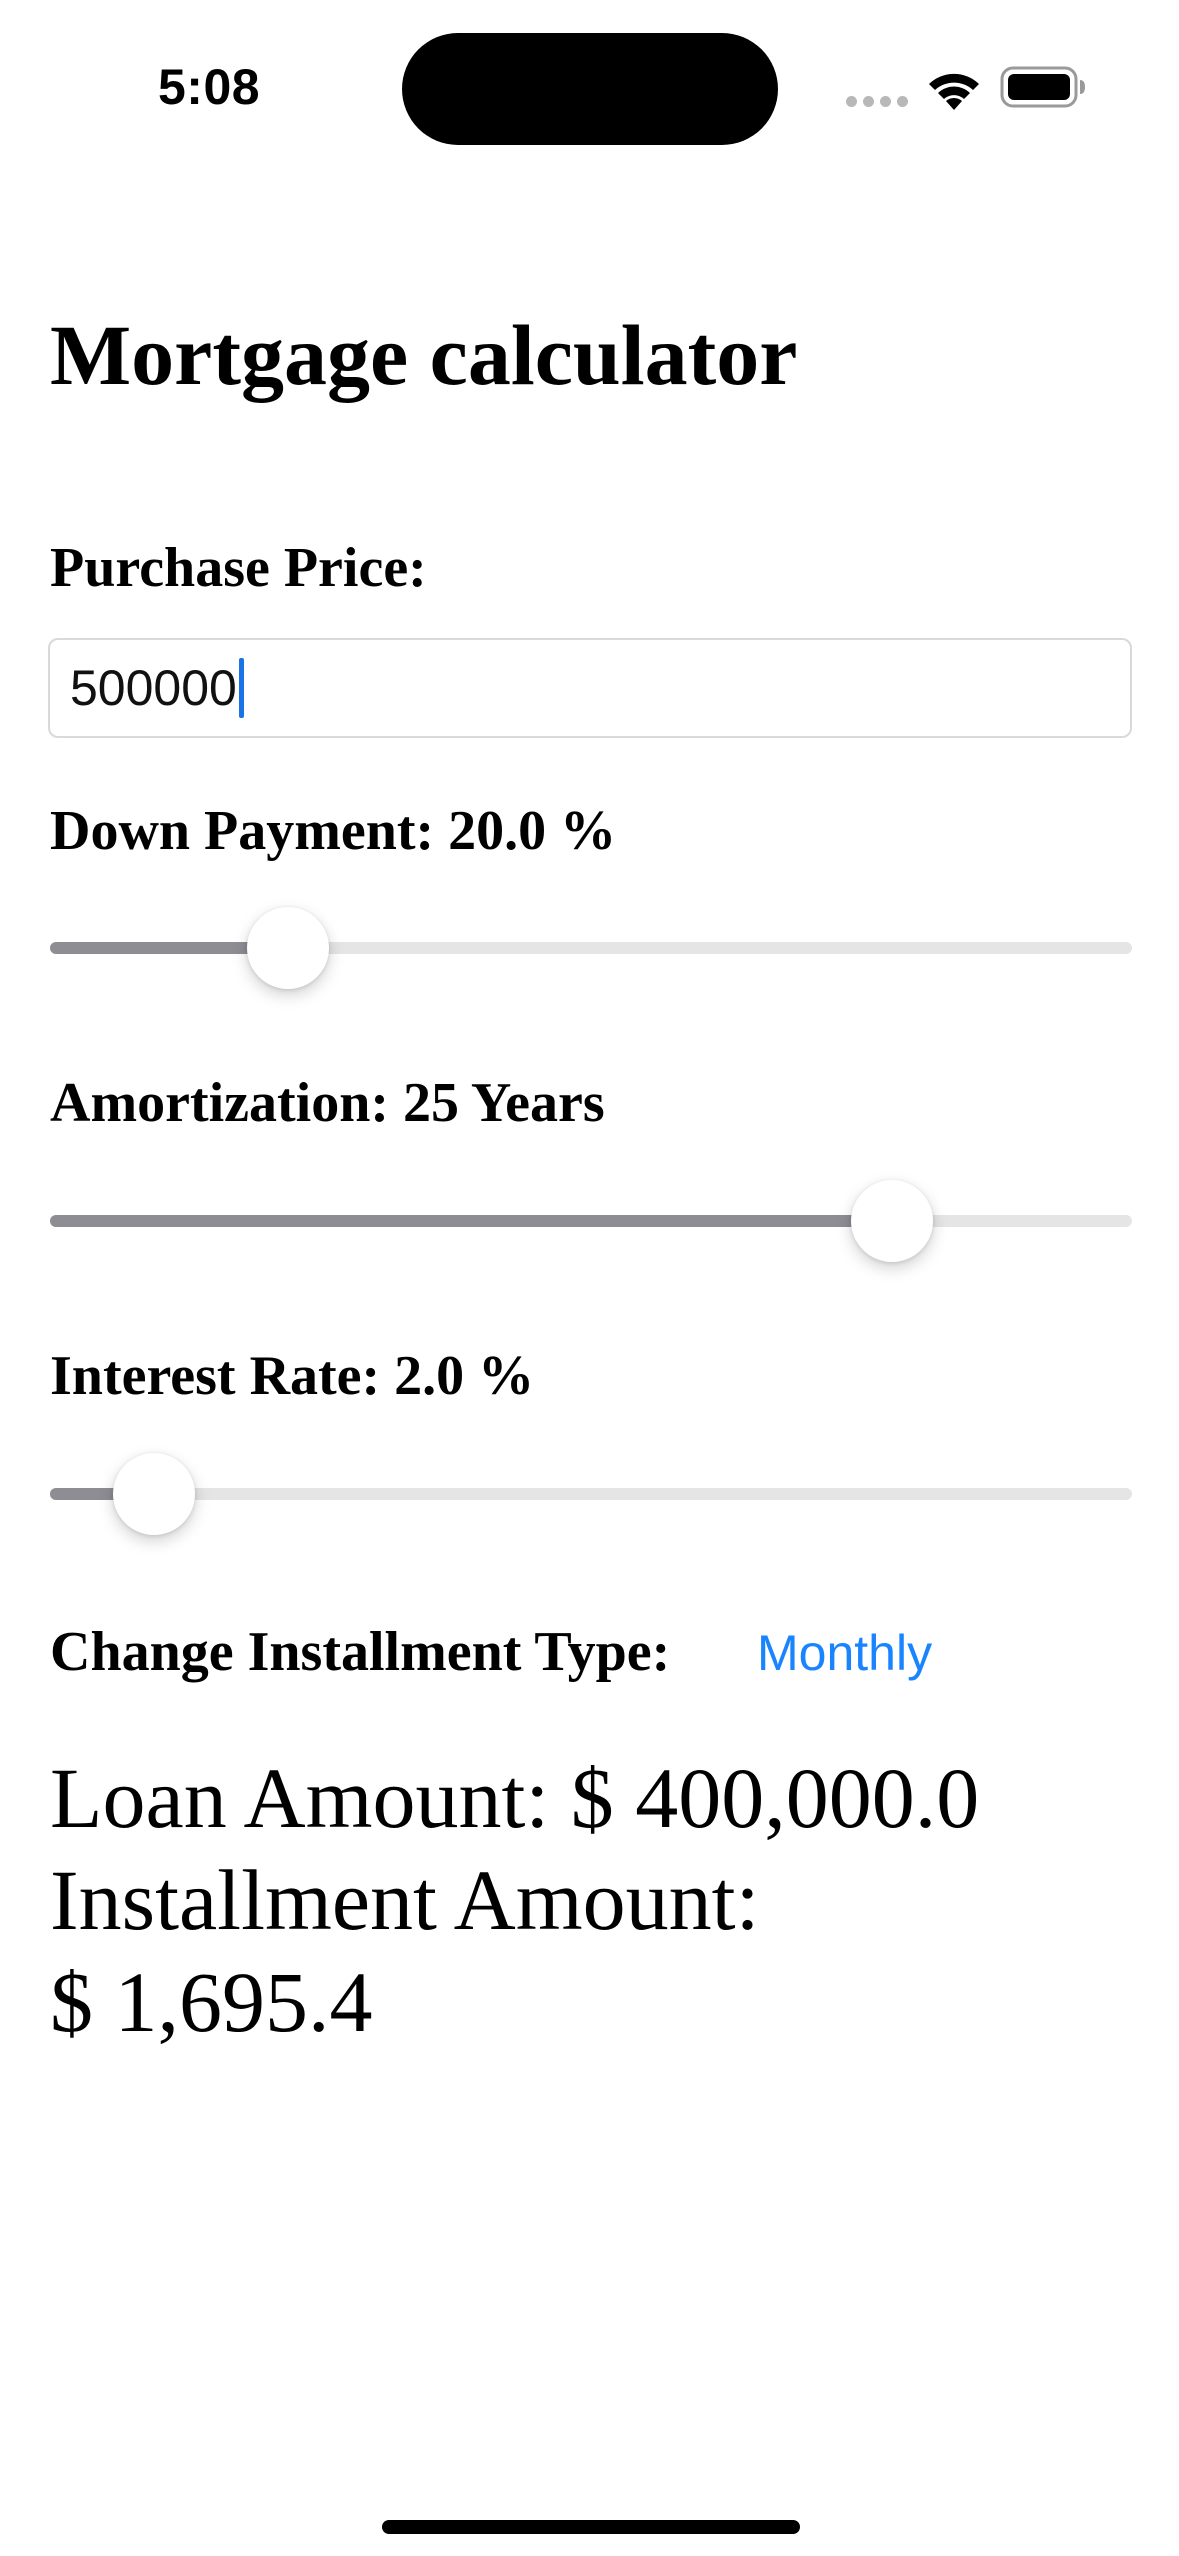  Describe the element at coordinates (327, 1103) in the screenshot. I see `amortization-label: Amortization: 25 Years` at that location.